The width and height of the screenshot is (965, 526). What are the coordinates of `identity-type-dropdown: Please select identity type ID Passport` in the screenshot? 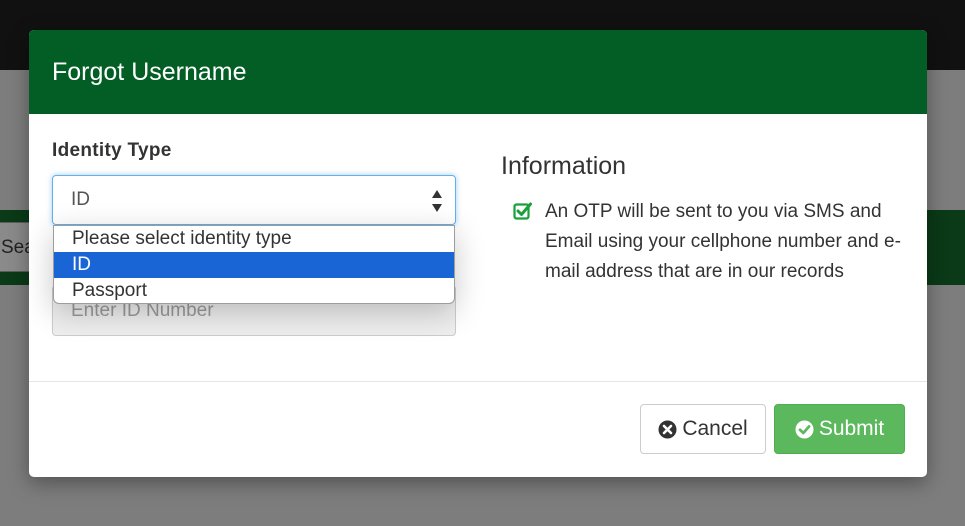 It's located at (254, 264).